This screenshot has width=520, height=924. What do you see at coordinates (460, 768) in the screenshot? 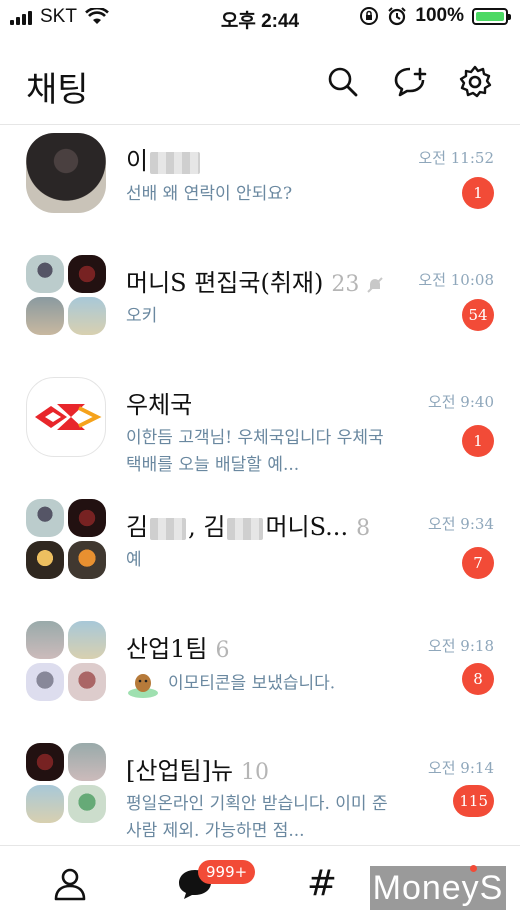
I see `chat-time: 오전 9:14` at bounding box center [460, 768].